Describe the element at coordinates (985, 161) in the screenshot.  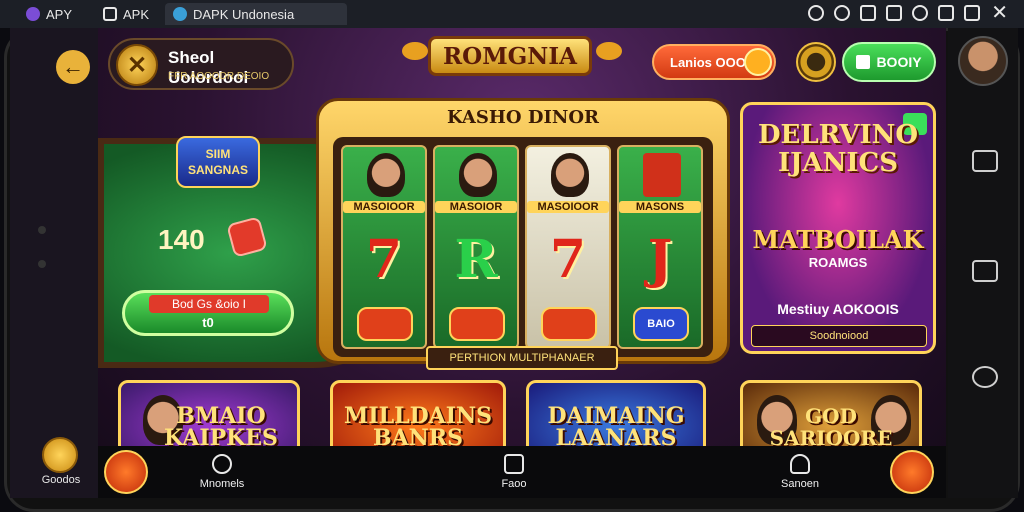
I see `home-nav-icon` at that location.